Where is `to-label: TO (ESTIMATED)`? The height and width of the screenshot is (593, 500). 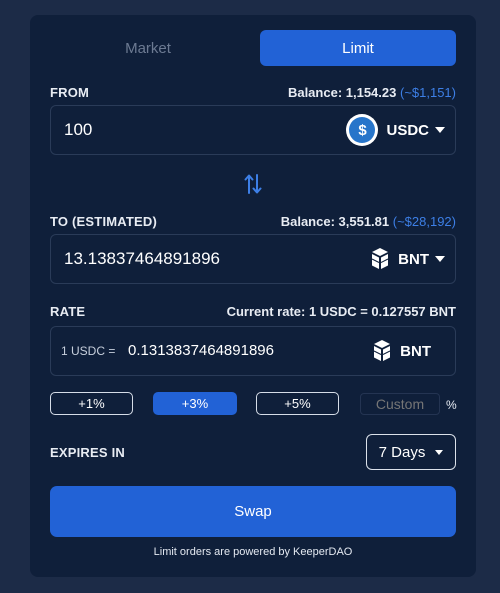 to-label: TO (ESTIMATED) is located at coordinates (104, 221).